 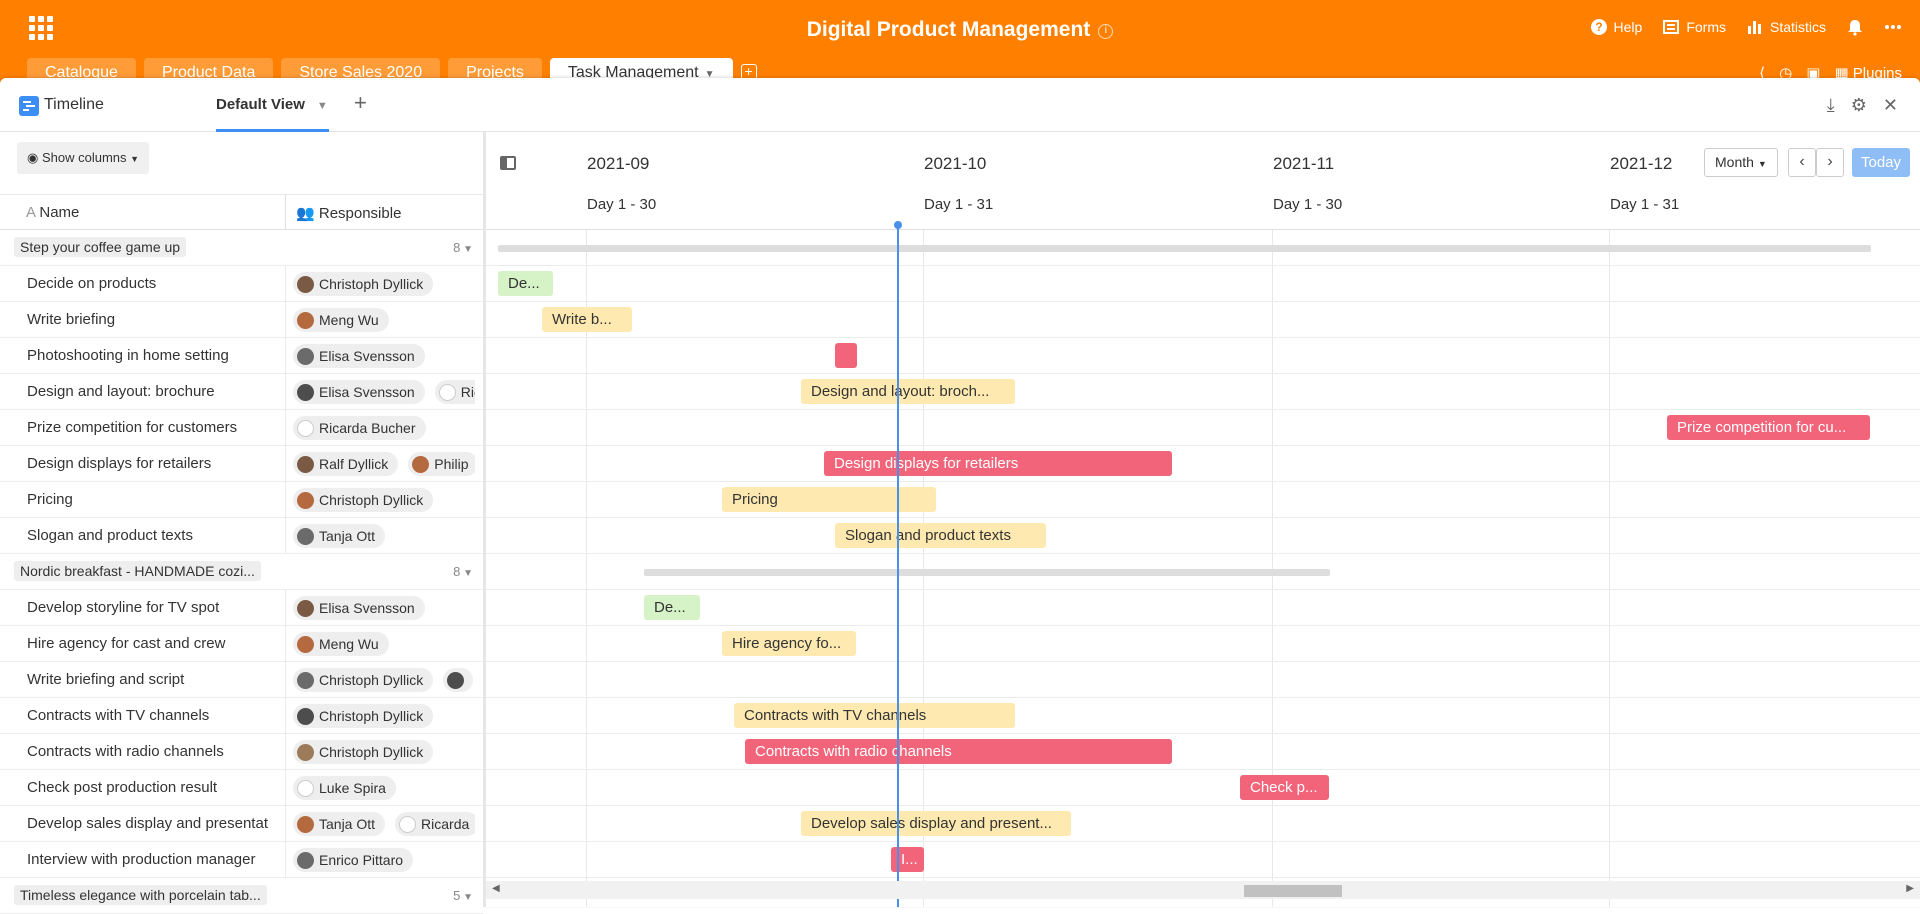 What do you see at coordinates (1293, 891) in the screenshot?
I see `scrollbar-thumb` at bounding box center [1293, 891].